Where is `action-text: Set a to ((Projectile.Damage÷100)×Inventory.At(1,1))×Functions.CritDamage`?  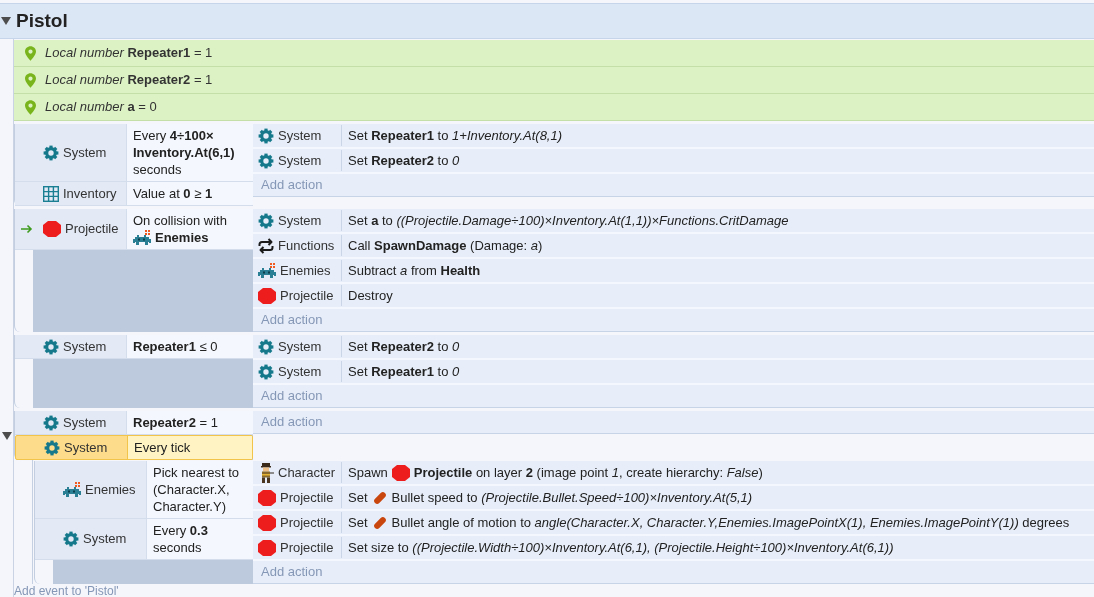 action-text: Set a to ((Projectile.Damage÷100)×Inventory.At(1,1))×Functions.CritDamage is located at coordinates (568, 221).